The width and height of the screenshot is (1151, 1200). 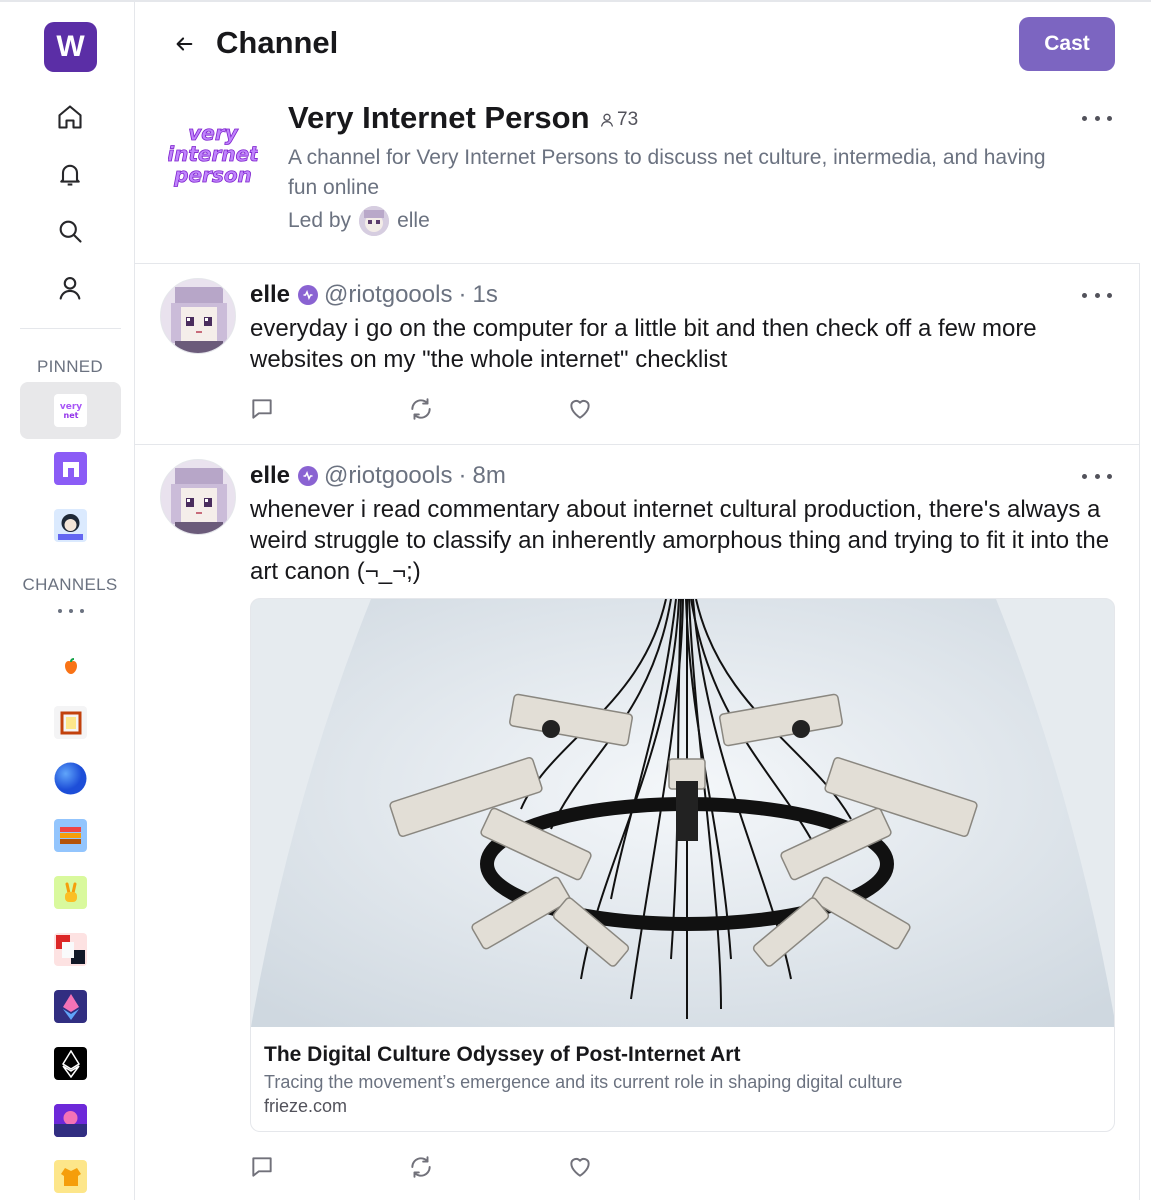 What do you see at coordinates (70, 1006) in the screenshot?
I see `ethereum-color-channel-icon` at bounding box center [70, 1006].